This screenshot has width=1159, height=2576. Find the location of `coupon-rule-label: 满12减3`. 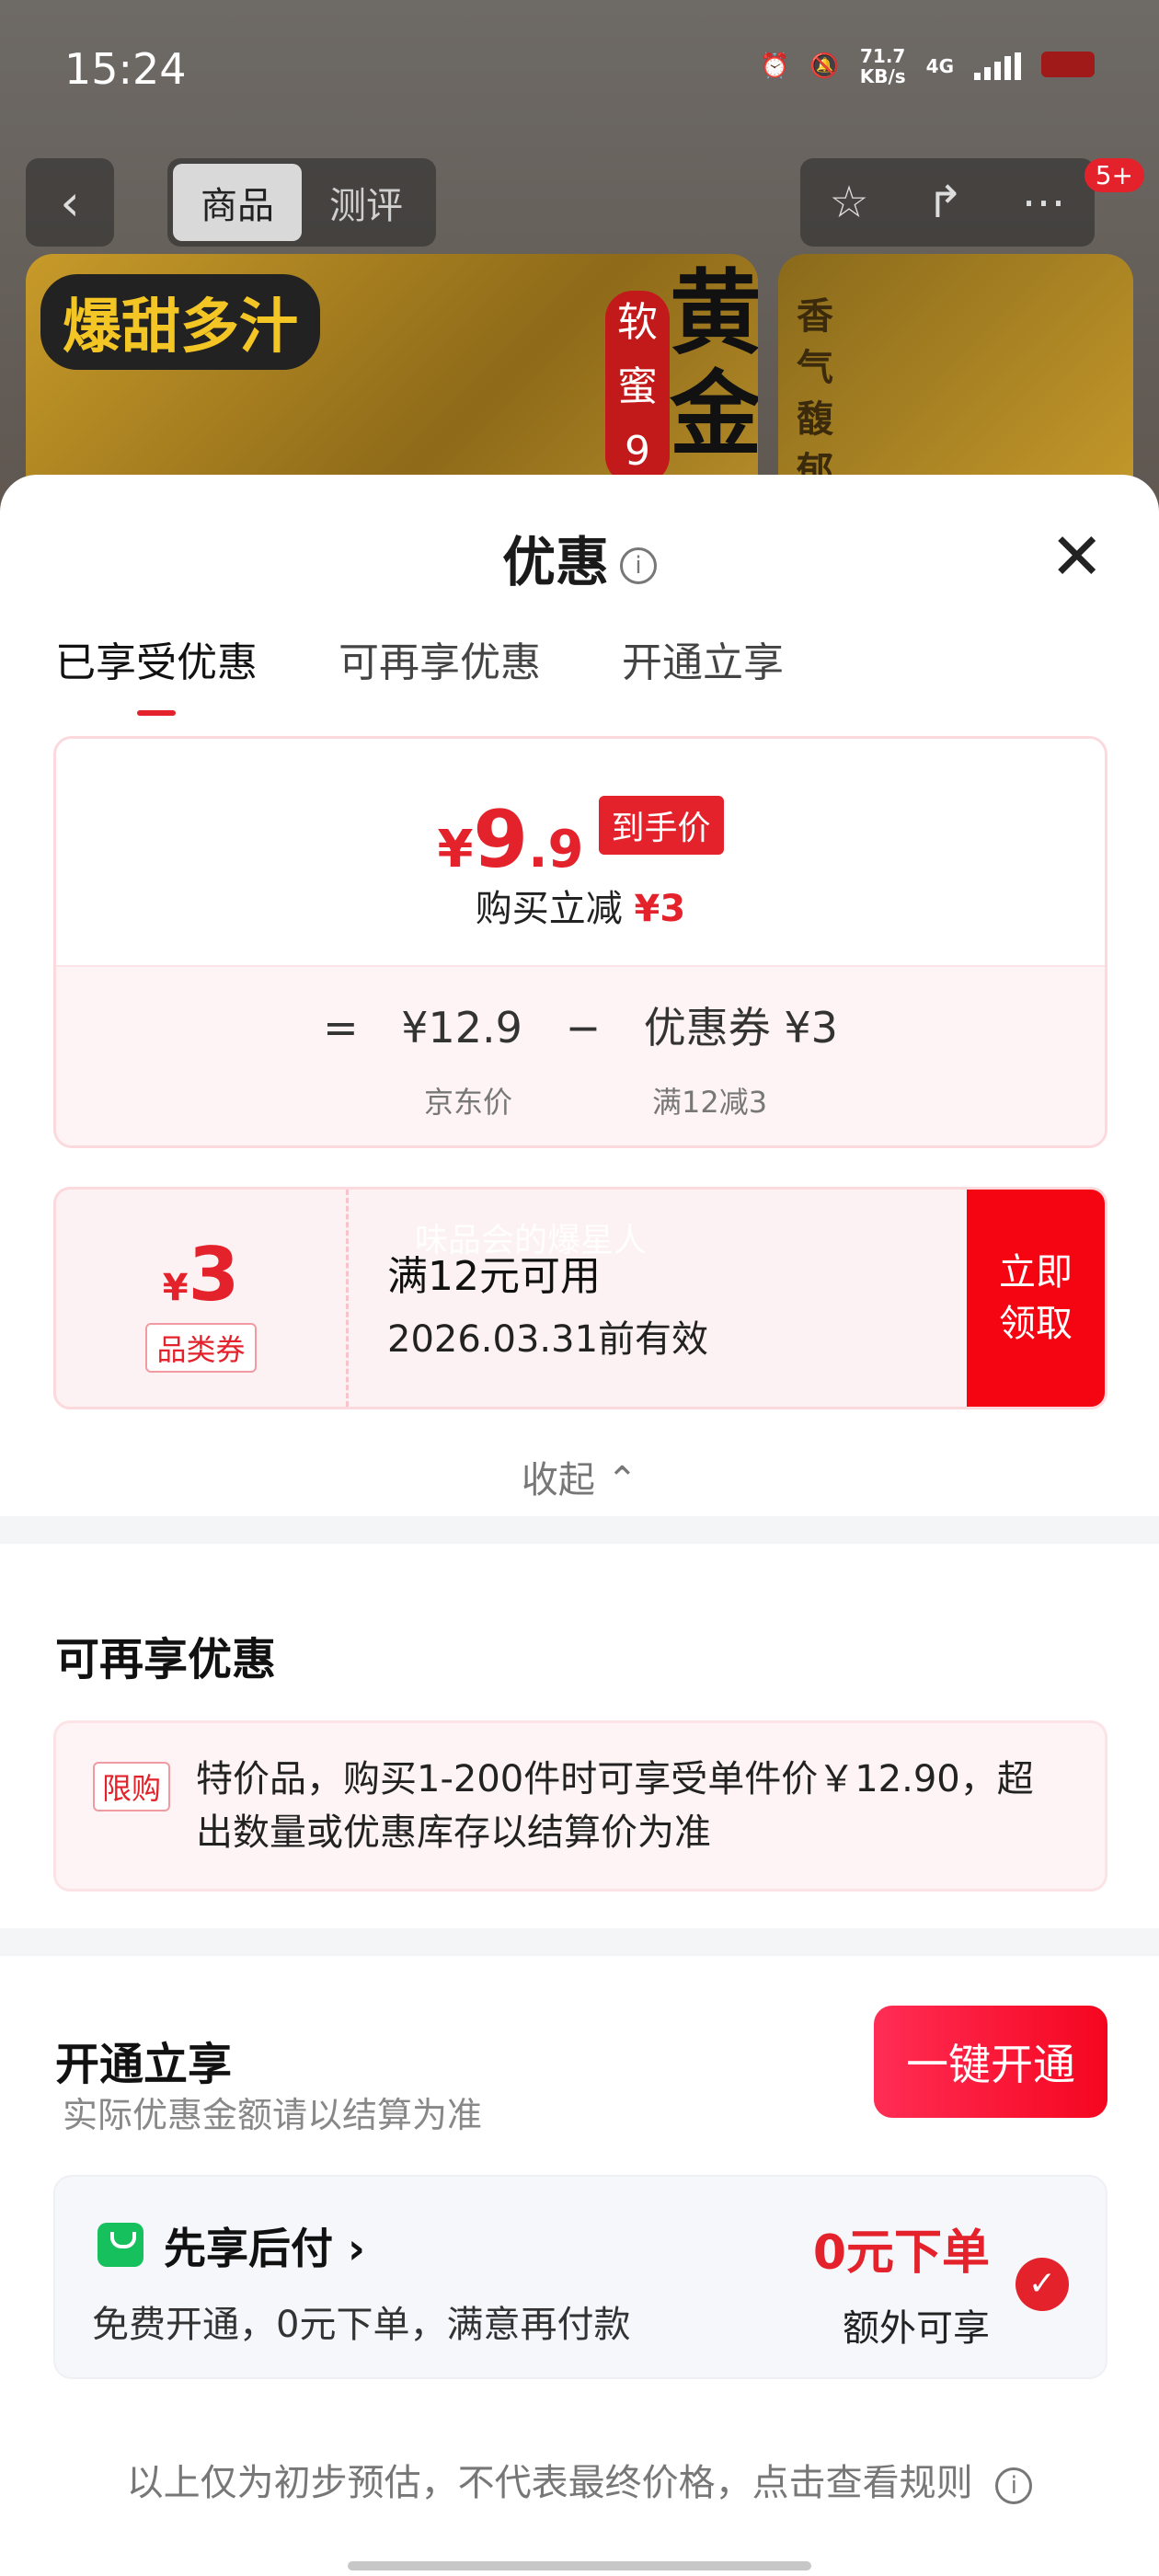

coupon-rule-label: 满12减3 is located at coordinates (710, 1102).